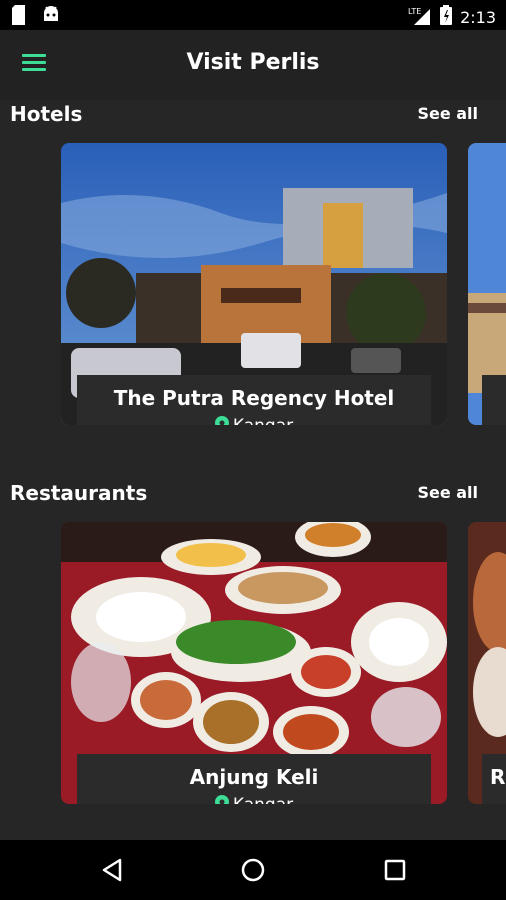 The height and width of the screenshot is (900, 506). I want to click on status-bar: LTE 2:13, so click(253, 15).